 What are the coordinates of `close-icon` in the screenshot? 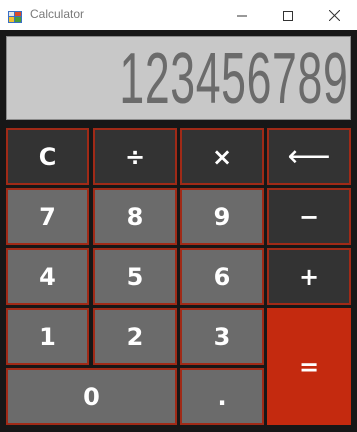 It's located at (334, 15).